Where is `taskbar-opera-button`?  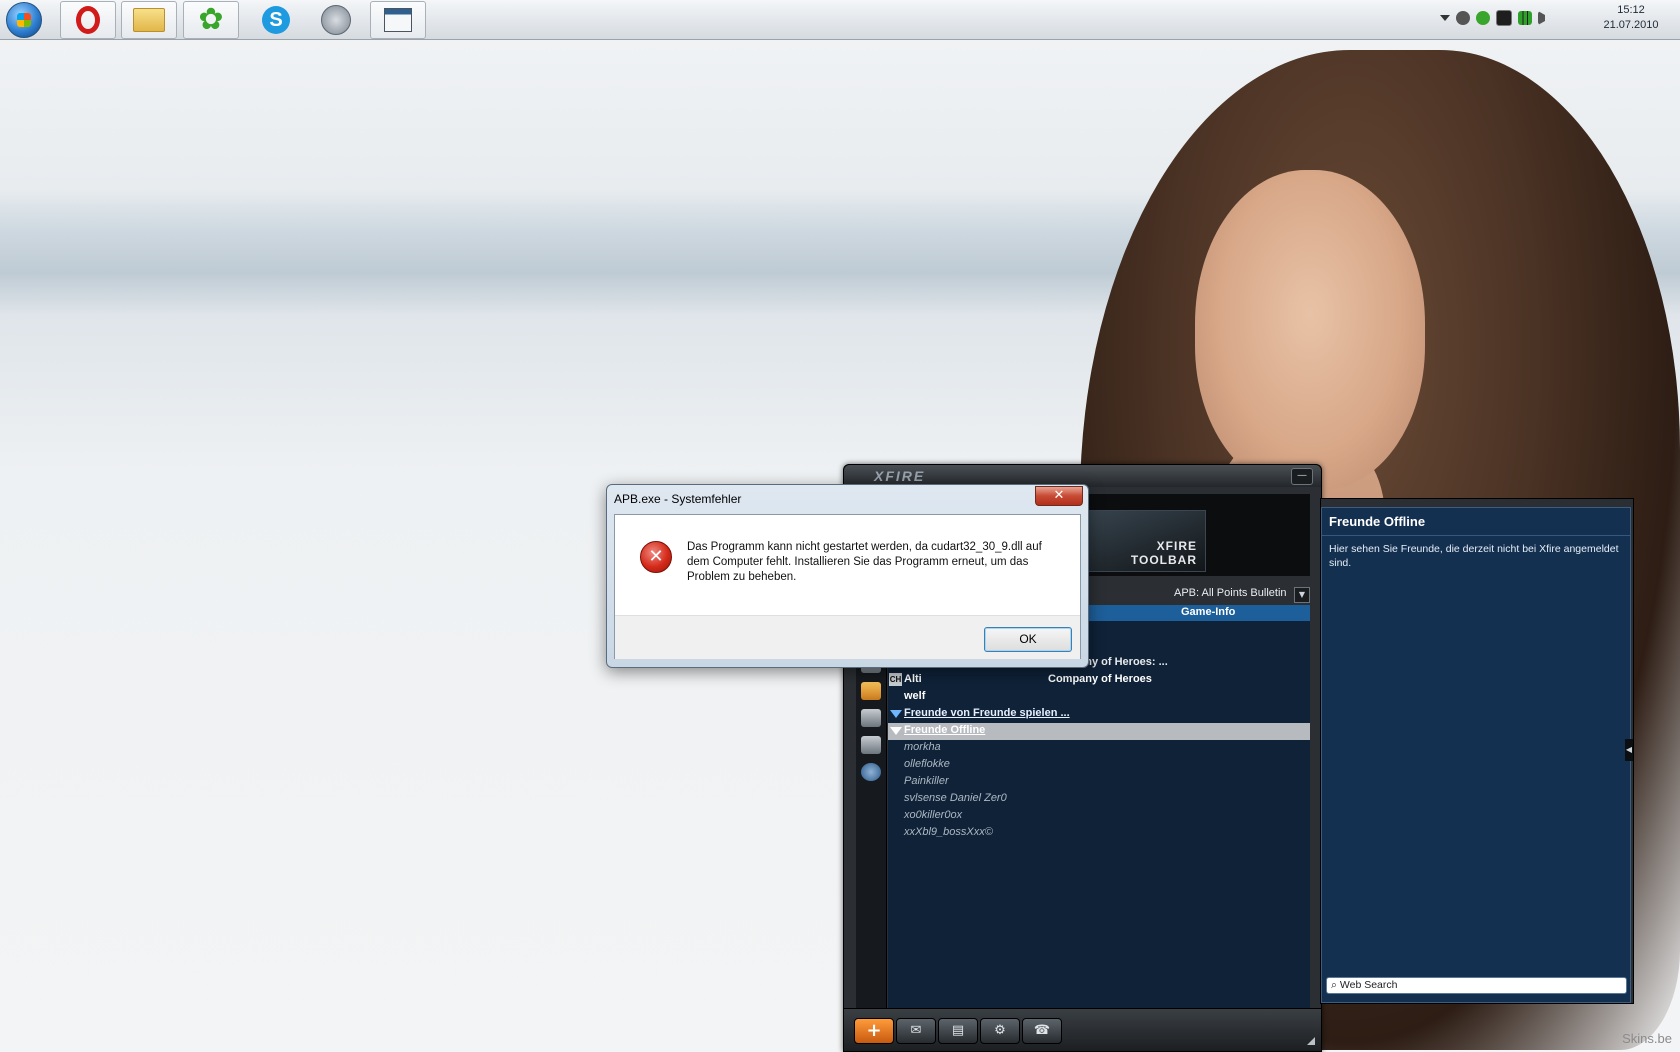
taskbar-opera-button is located at coordinates (88, 20).